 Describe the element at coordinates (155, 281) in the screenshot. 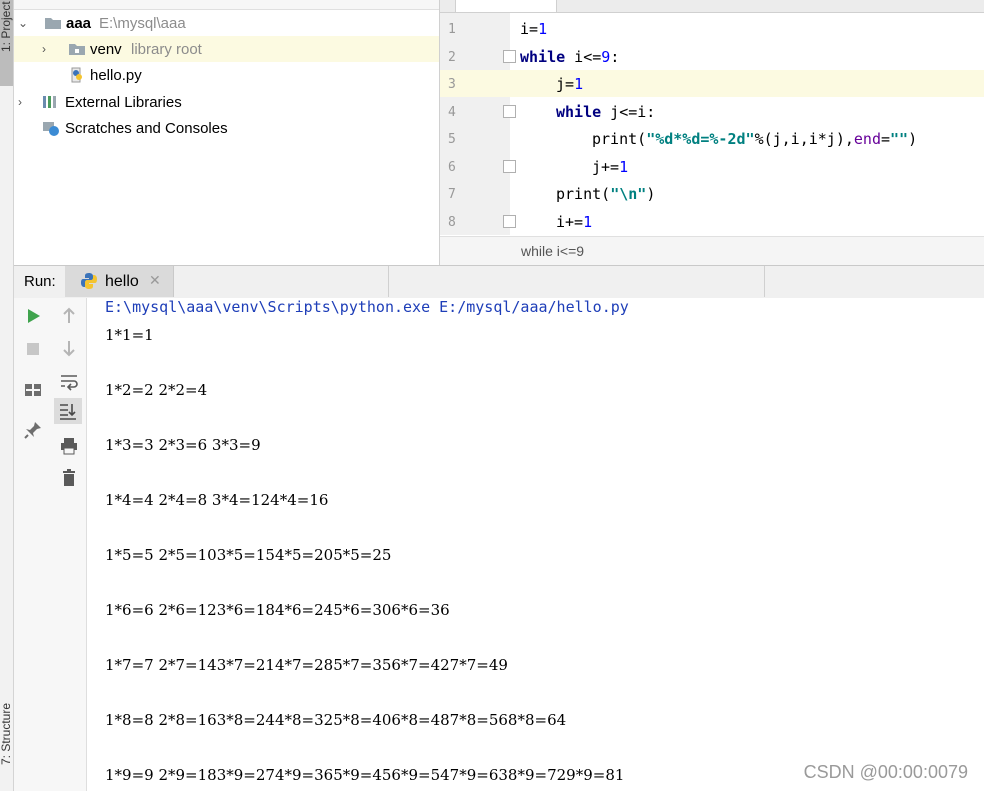

I see `close-icon: ✕` at that location.